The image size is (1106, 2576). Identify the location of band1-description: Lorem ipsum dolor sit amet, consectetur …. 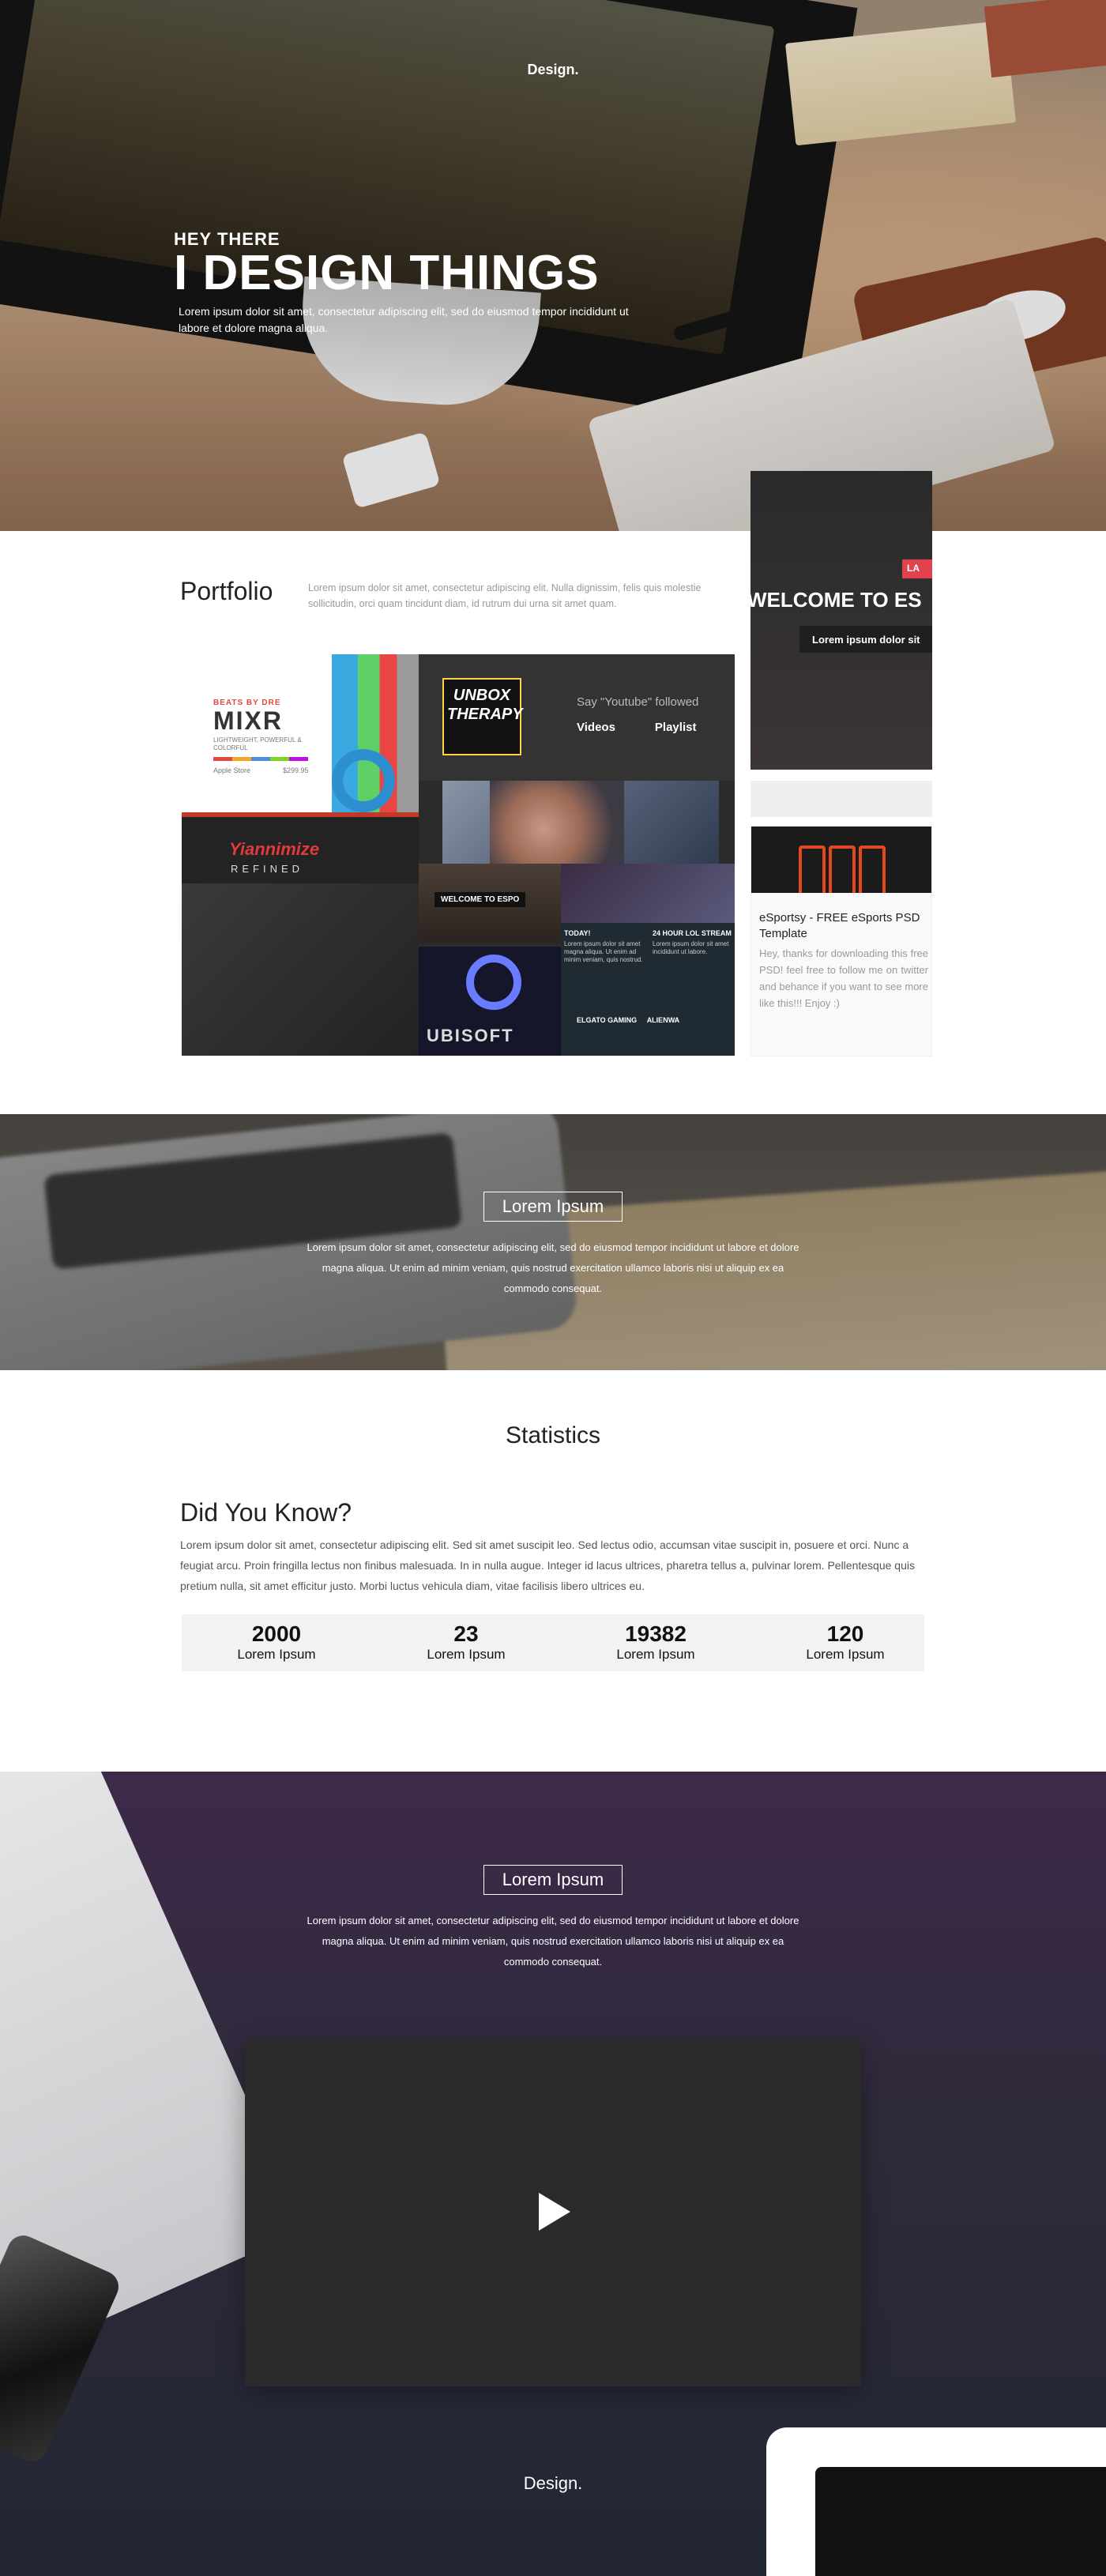
(553, 1267).